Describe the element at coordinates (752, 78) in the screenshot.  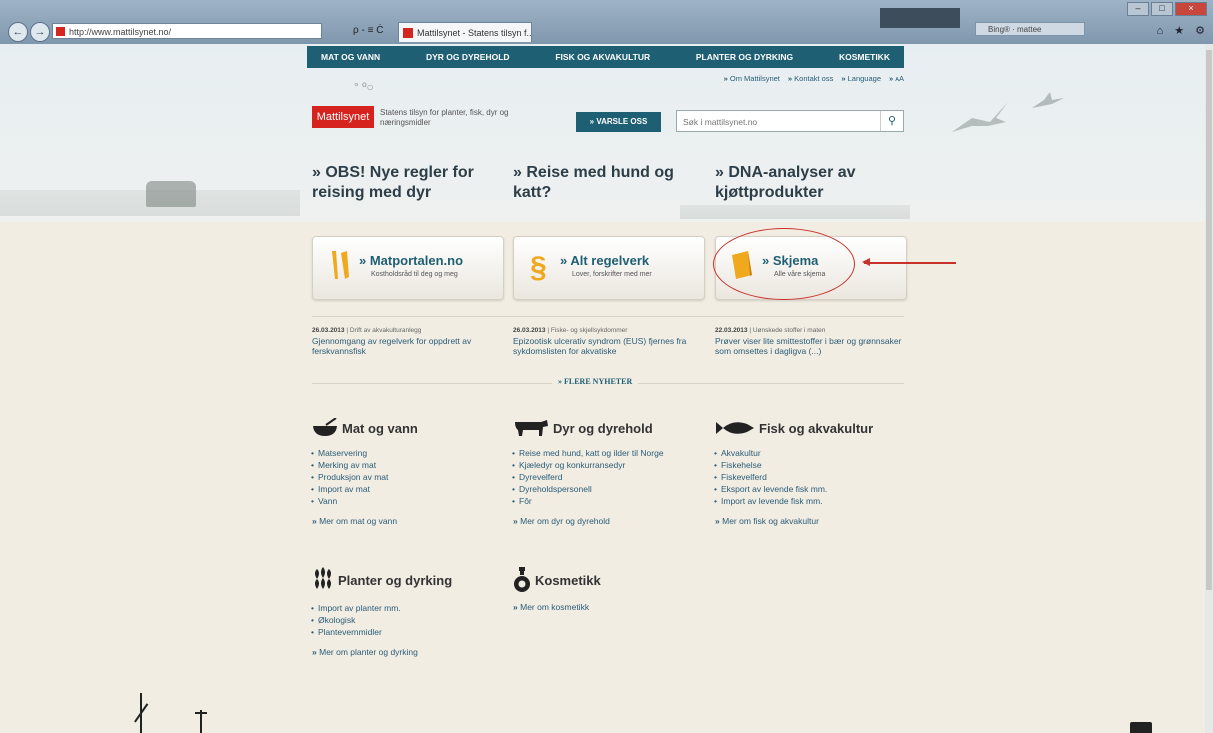
I see `utility-om: » Om Mattilsynet` at that location.